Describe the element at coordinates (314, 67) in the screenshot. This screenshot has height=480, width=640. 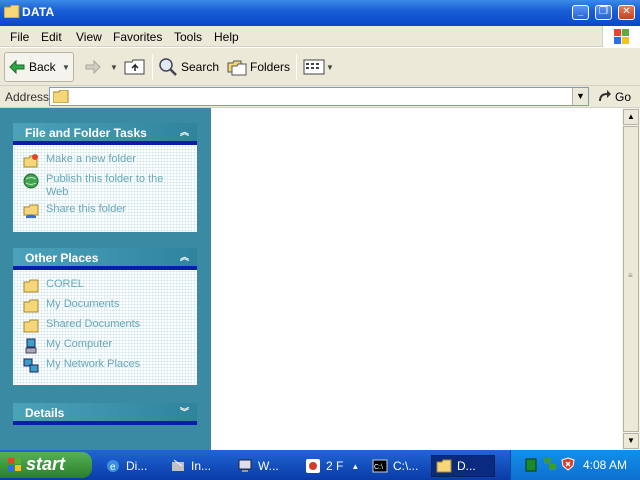
I see `views-icon` at that location.